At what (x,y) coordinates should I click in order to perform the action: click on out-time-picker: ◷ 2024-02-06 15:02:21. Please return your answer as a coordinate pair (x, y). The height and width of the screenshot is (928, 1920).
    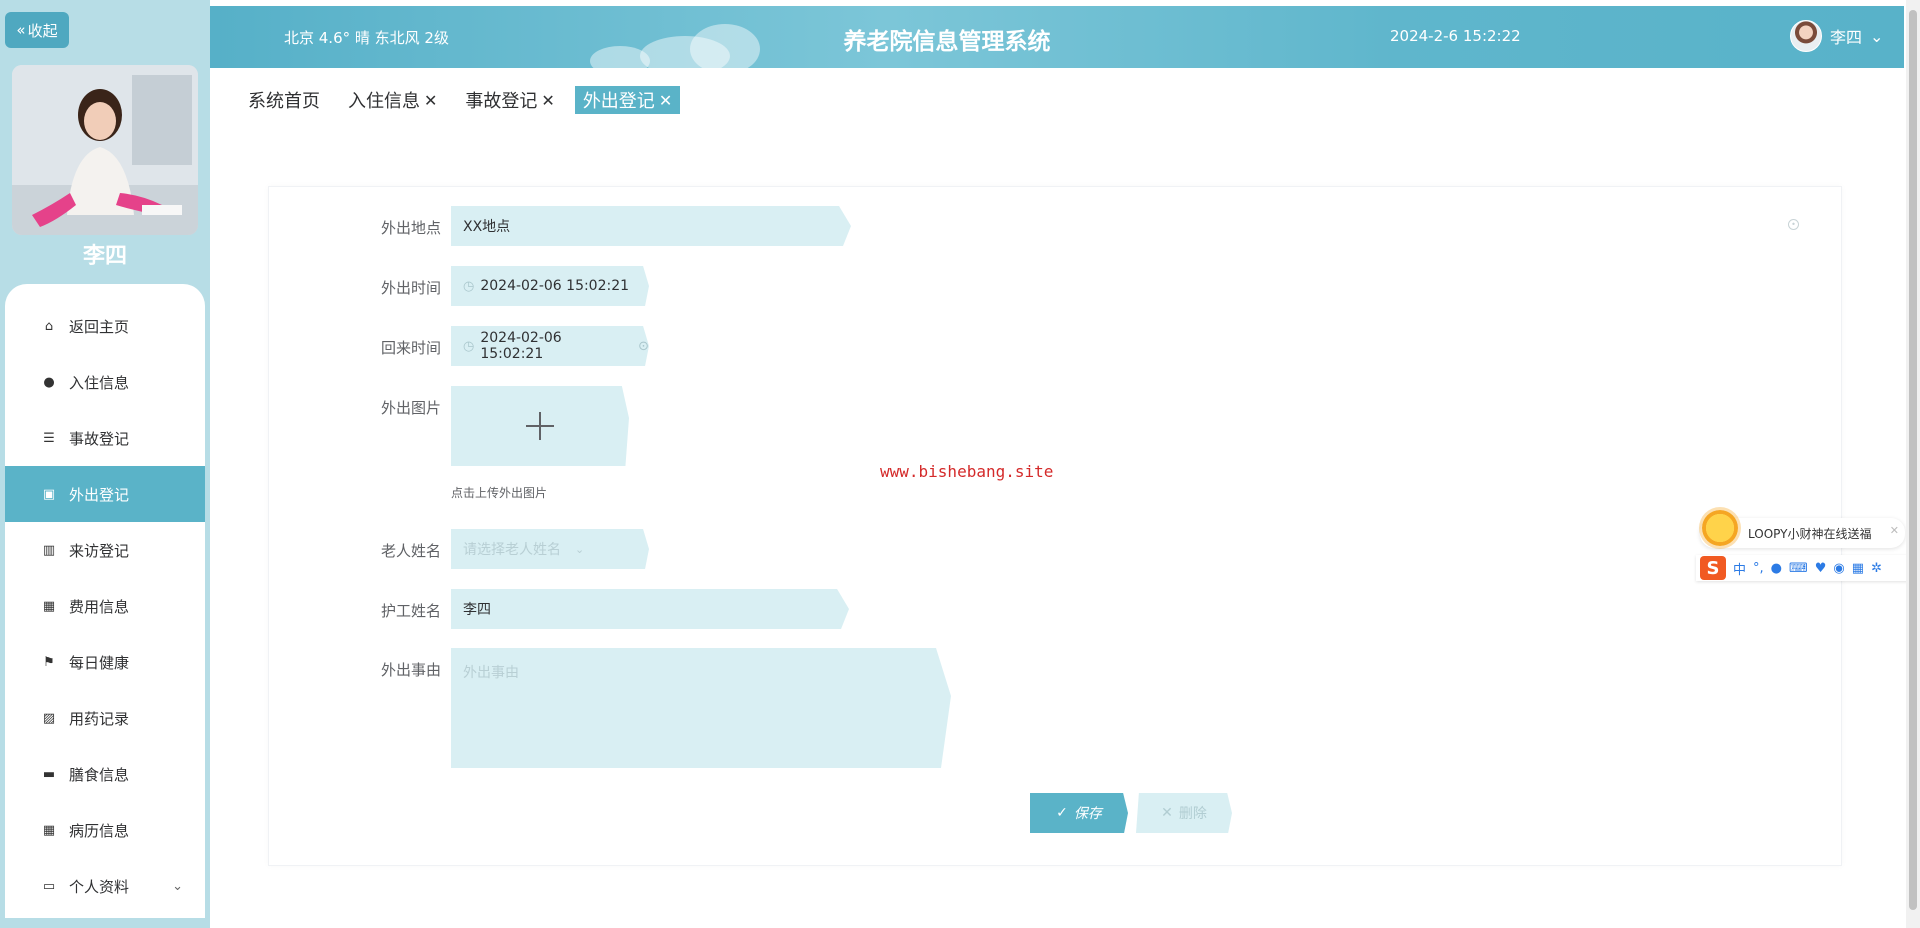
    Looking at the image, I should click on (550, 286).